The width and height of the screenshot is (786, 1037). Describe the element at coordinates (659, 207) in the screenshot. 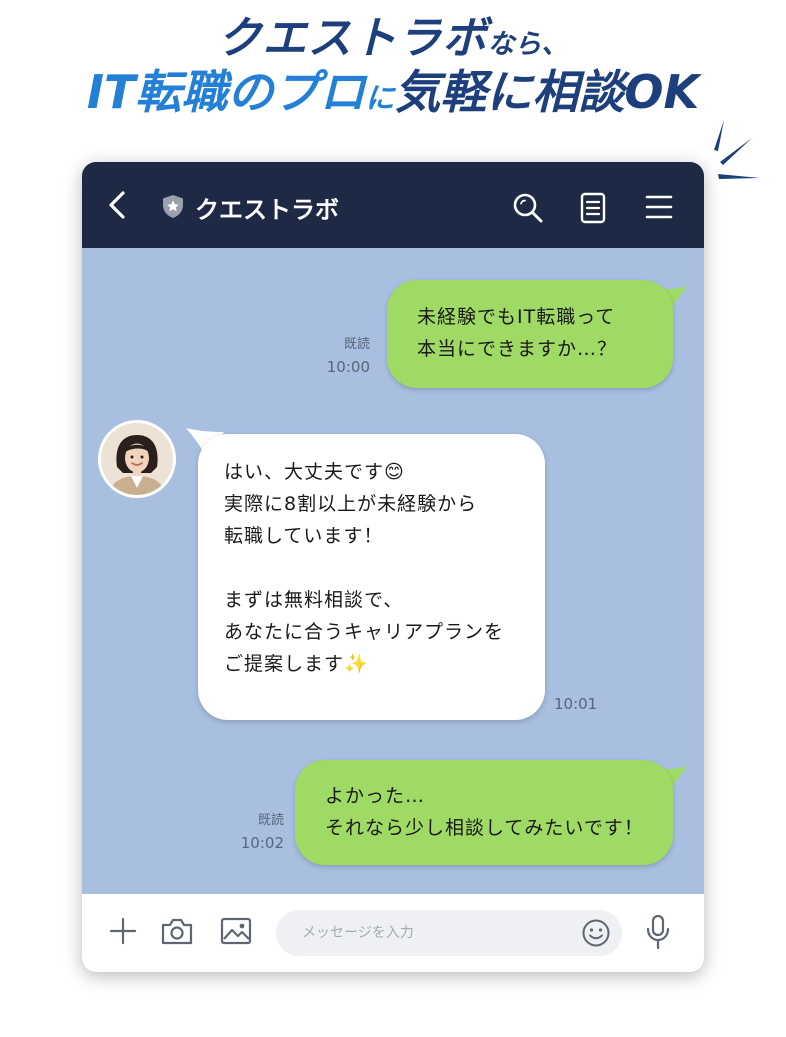

I see `menu-icon` at that location.